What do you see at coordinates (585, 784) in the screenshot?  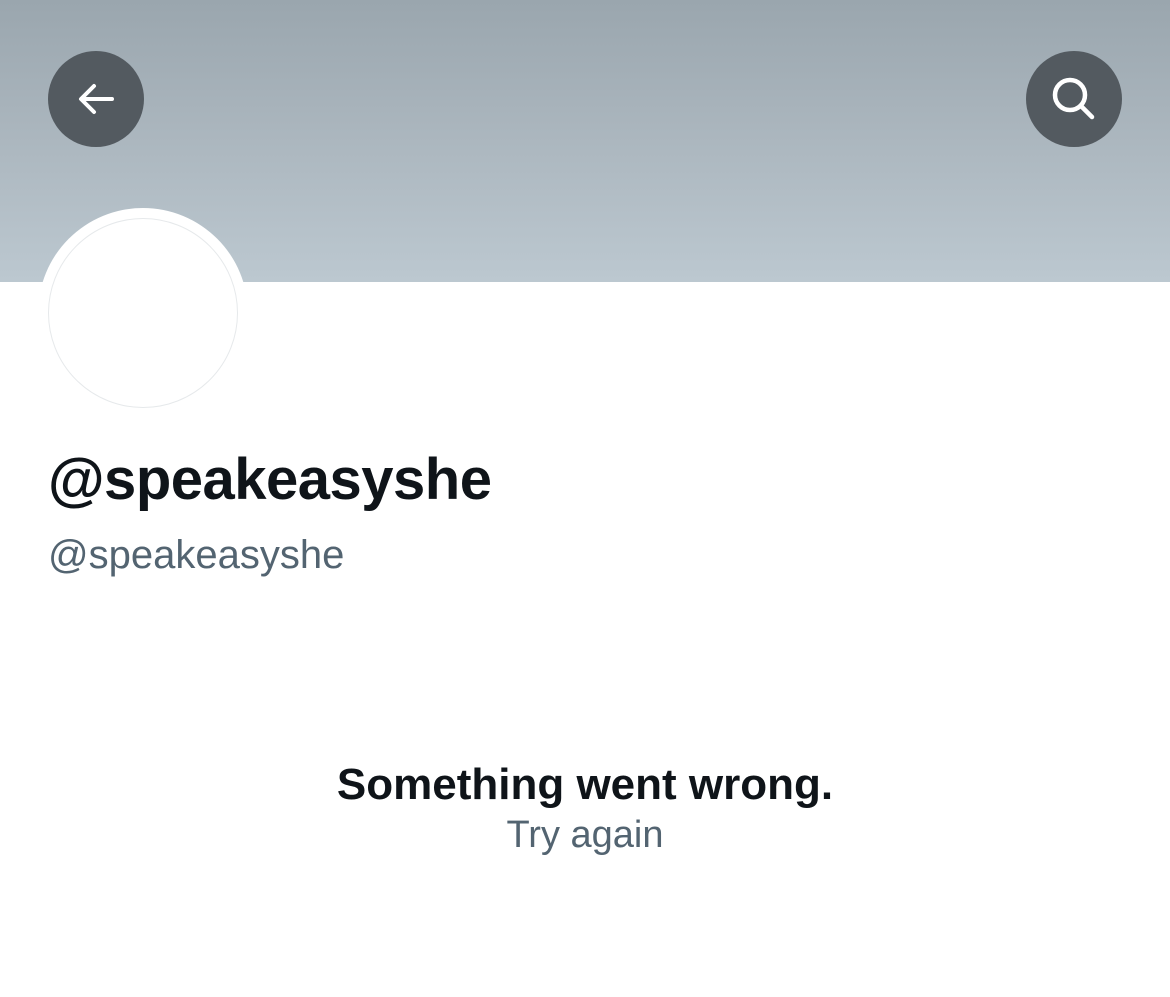 I see `error-message: Something went wrong.` at bounding box center [585, 784].